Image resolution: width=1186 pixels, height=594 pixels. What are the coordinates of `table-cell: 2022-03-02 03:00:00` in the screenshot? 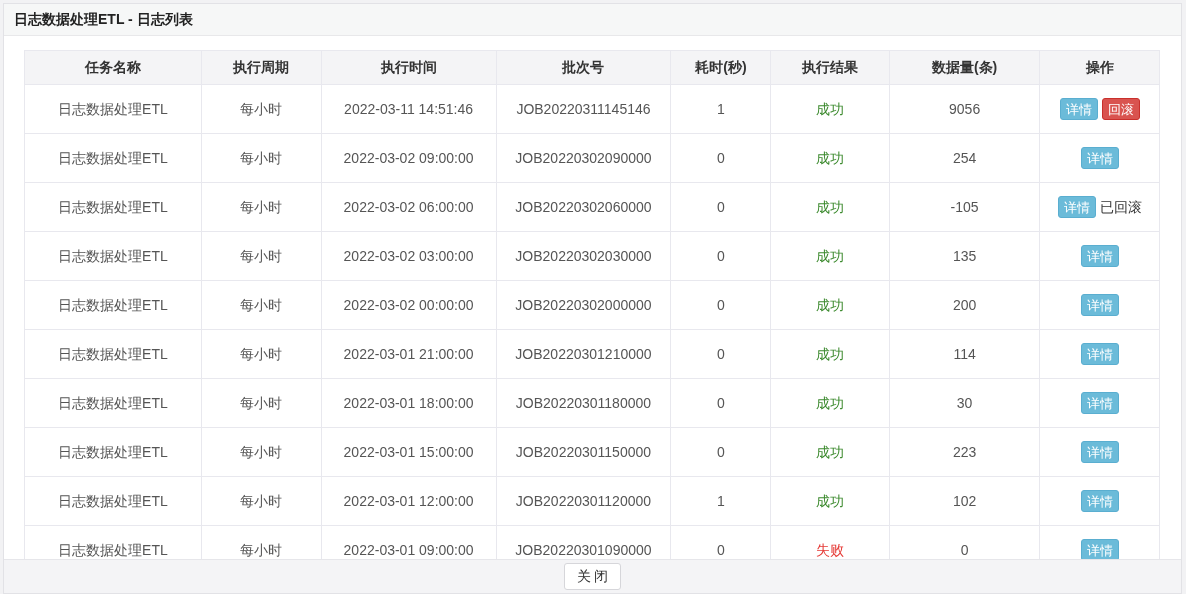 It's located at (408, 255).